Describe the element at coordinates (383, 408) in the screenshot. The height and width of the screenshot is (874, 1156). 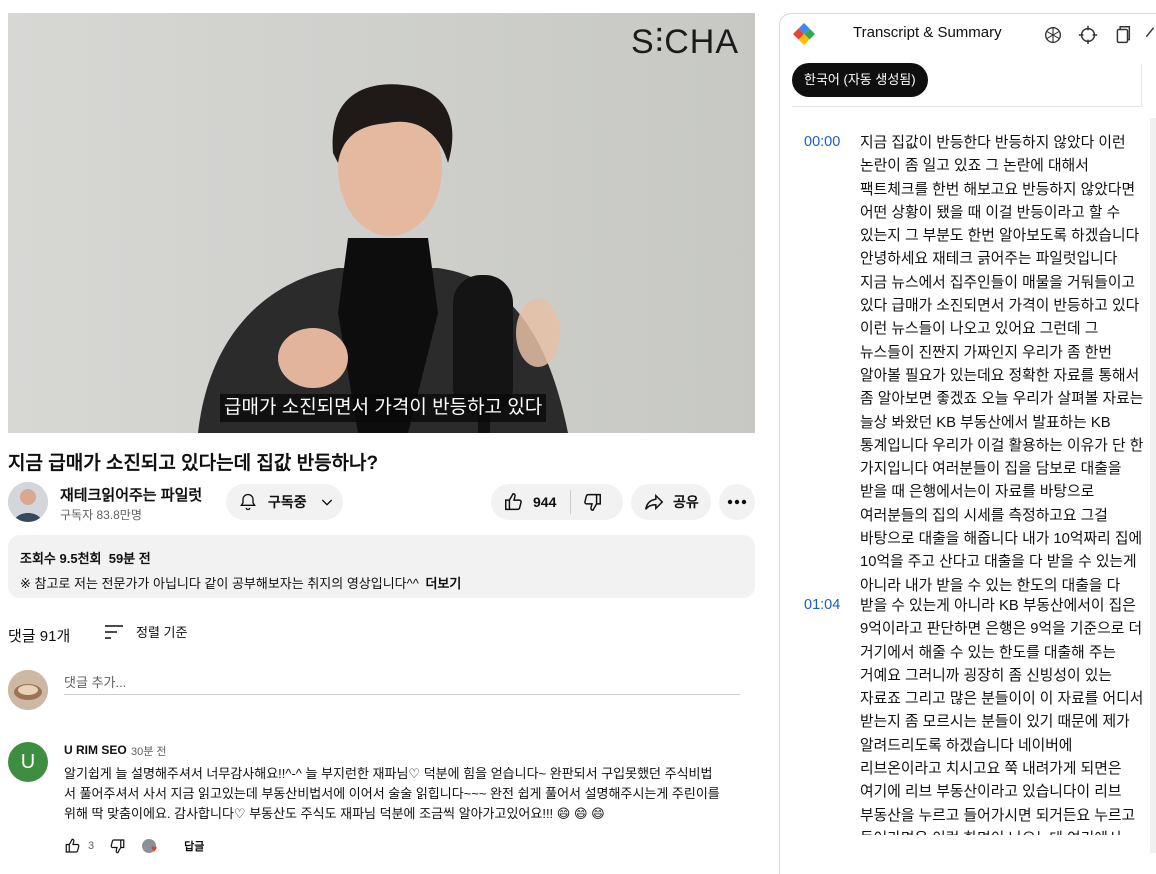
I see `video-caption: 급매가 소진되면서 가격이 반등하고 있다` at that location.